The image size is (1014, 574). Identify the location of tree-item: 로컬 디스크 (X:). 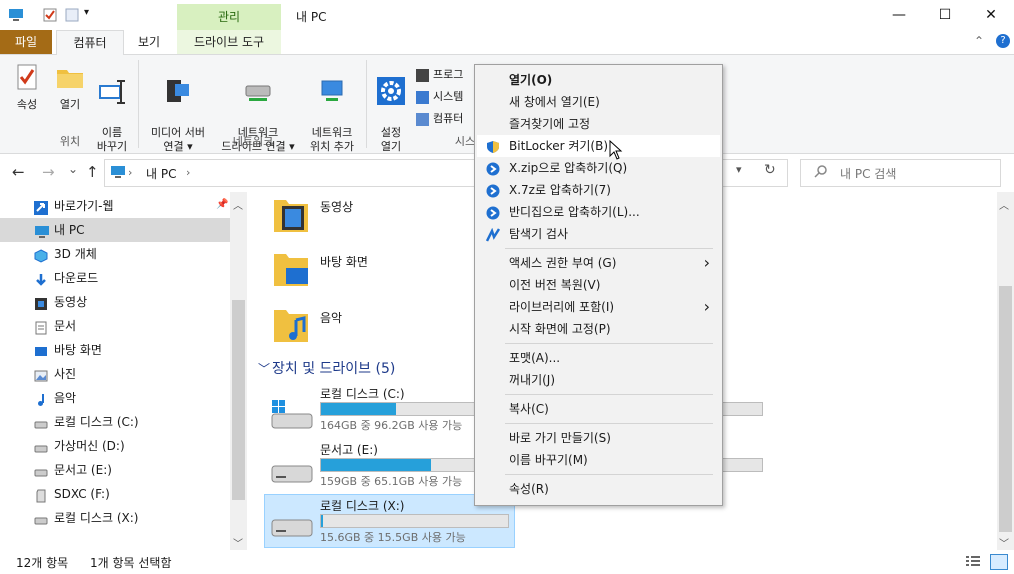
(115, 518).